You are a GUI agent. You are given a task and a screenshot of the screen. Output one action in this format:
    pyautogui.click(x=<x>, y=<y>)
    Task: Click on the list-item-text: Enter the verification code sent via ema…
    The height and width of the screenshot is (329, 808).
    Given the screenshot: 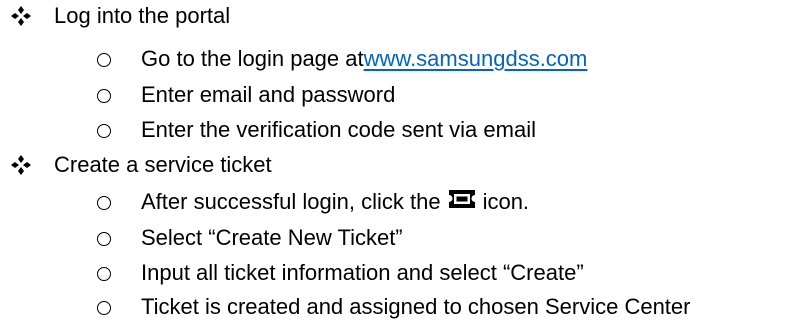 What is the action you would take?
    pyautogui.click(x=338, y=129)
    